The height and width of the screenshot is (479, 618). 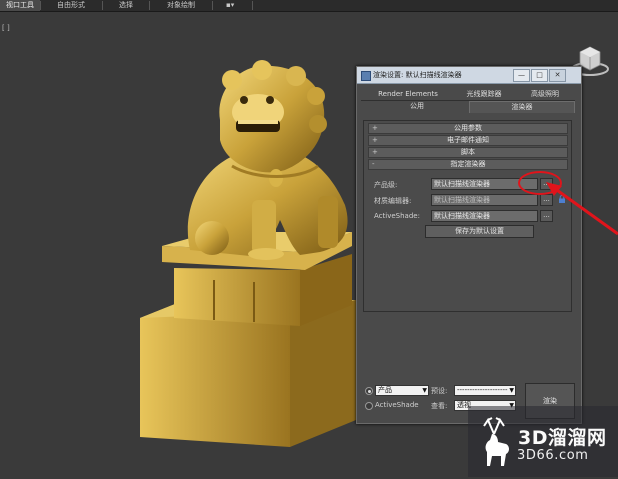 I want to click on view-label: 查看:, so click(x=439, y=406).